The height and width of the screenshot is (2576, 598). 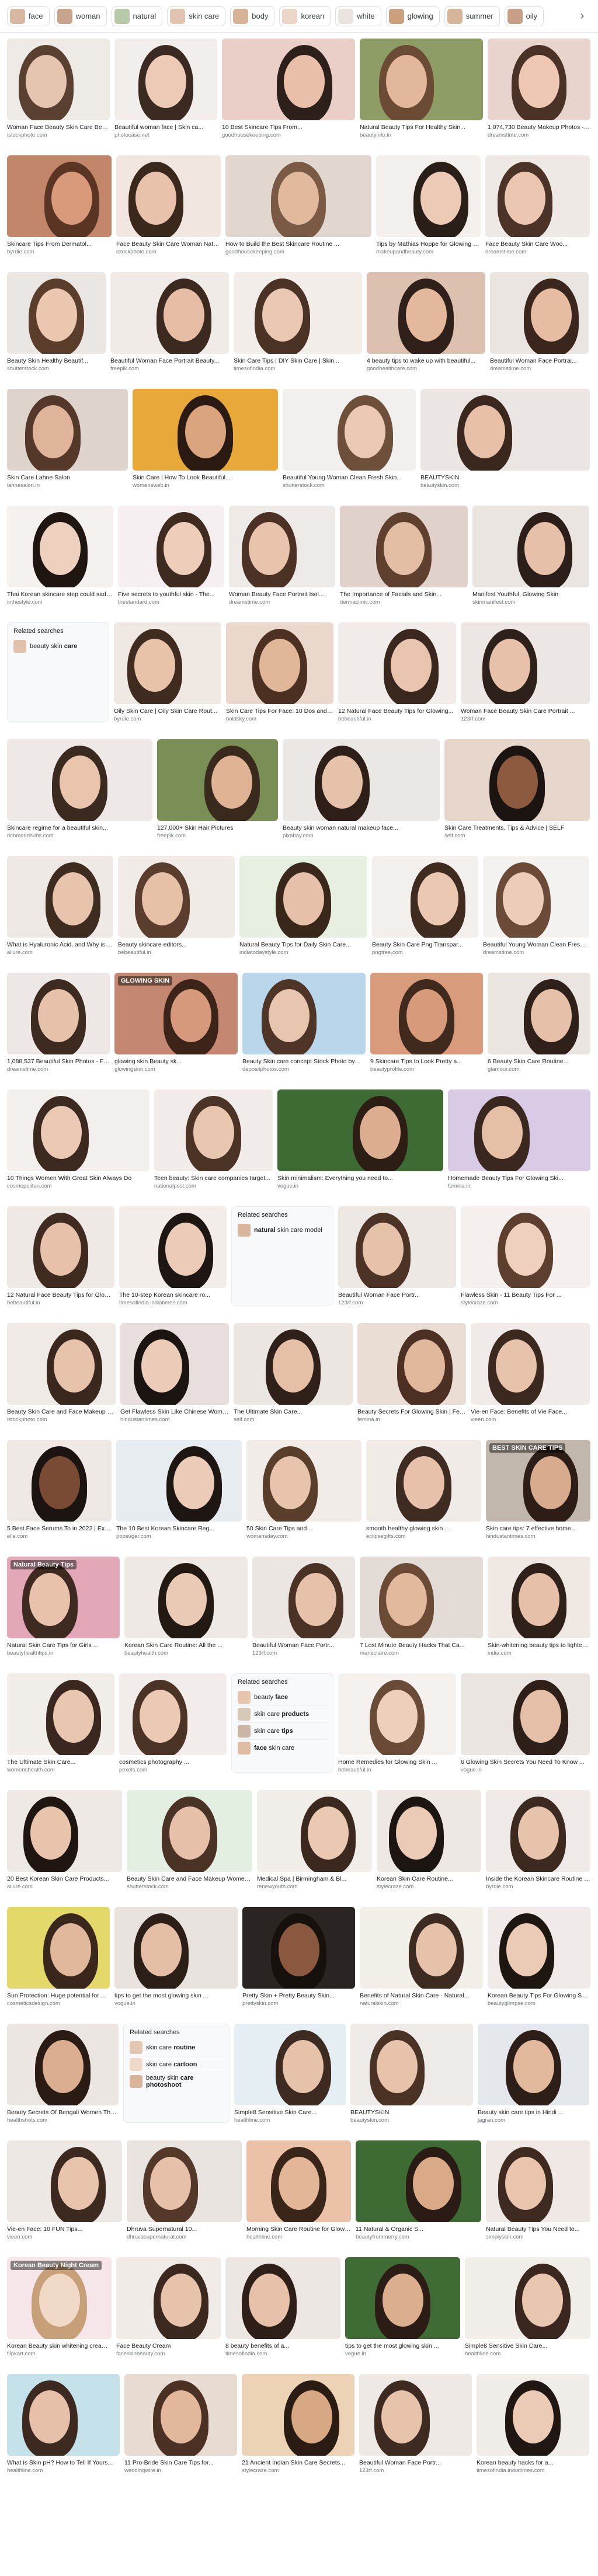 What do you see at coordinates (58, 646) in the screenshot?
I see `related-search-item: beauty skin care` at bounding box center [58, 646].